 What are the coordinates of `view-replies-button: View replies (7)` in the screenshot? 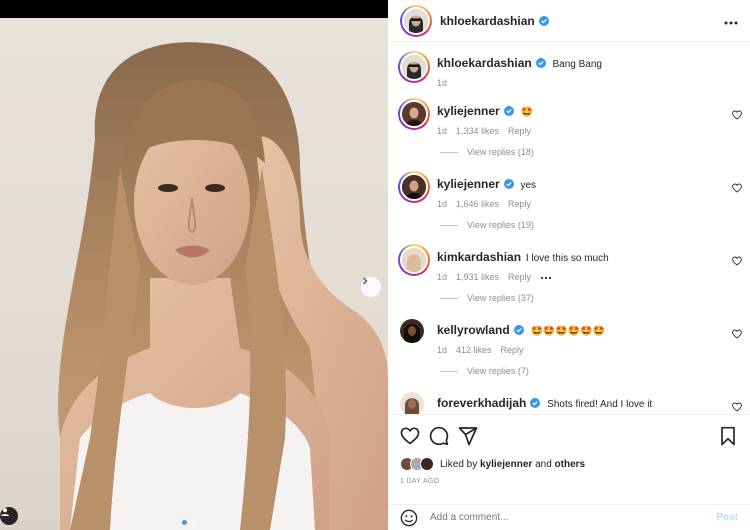 It's located at (484, 371).